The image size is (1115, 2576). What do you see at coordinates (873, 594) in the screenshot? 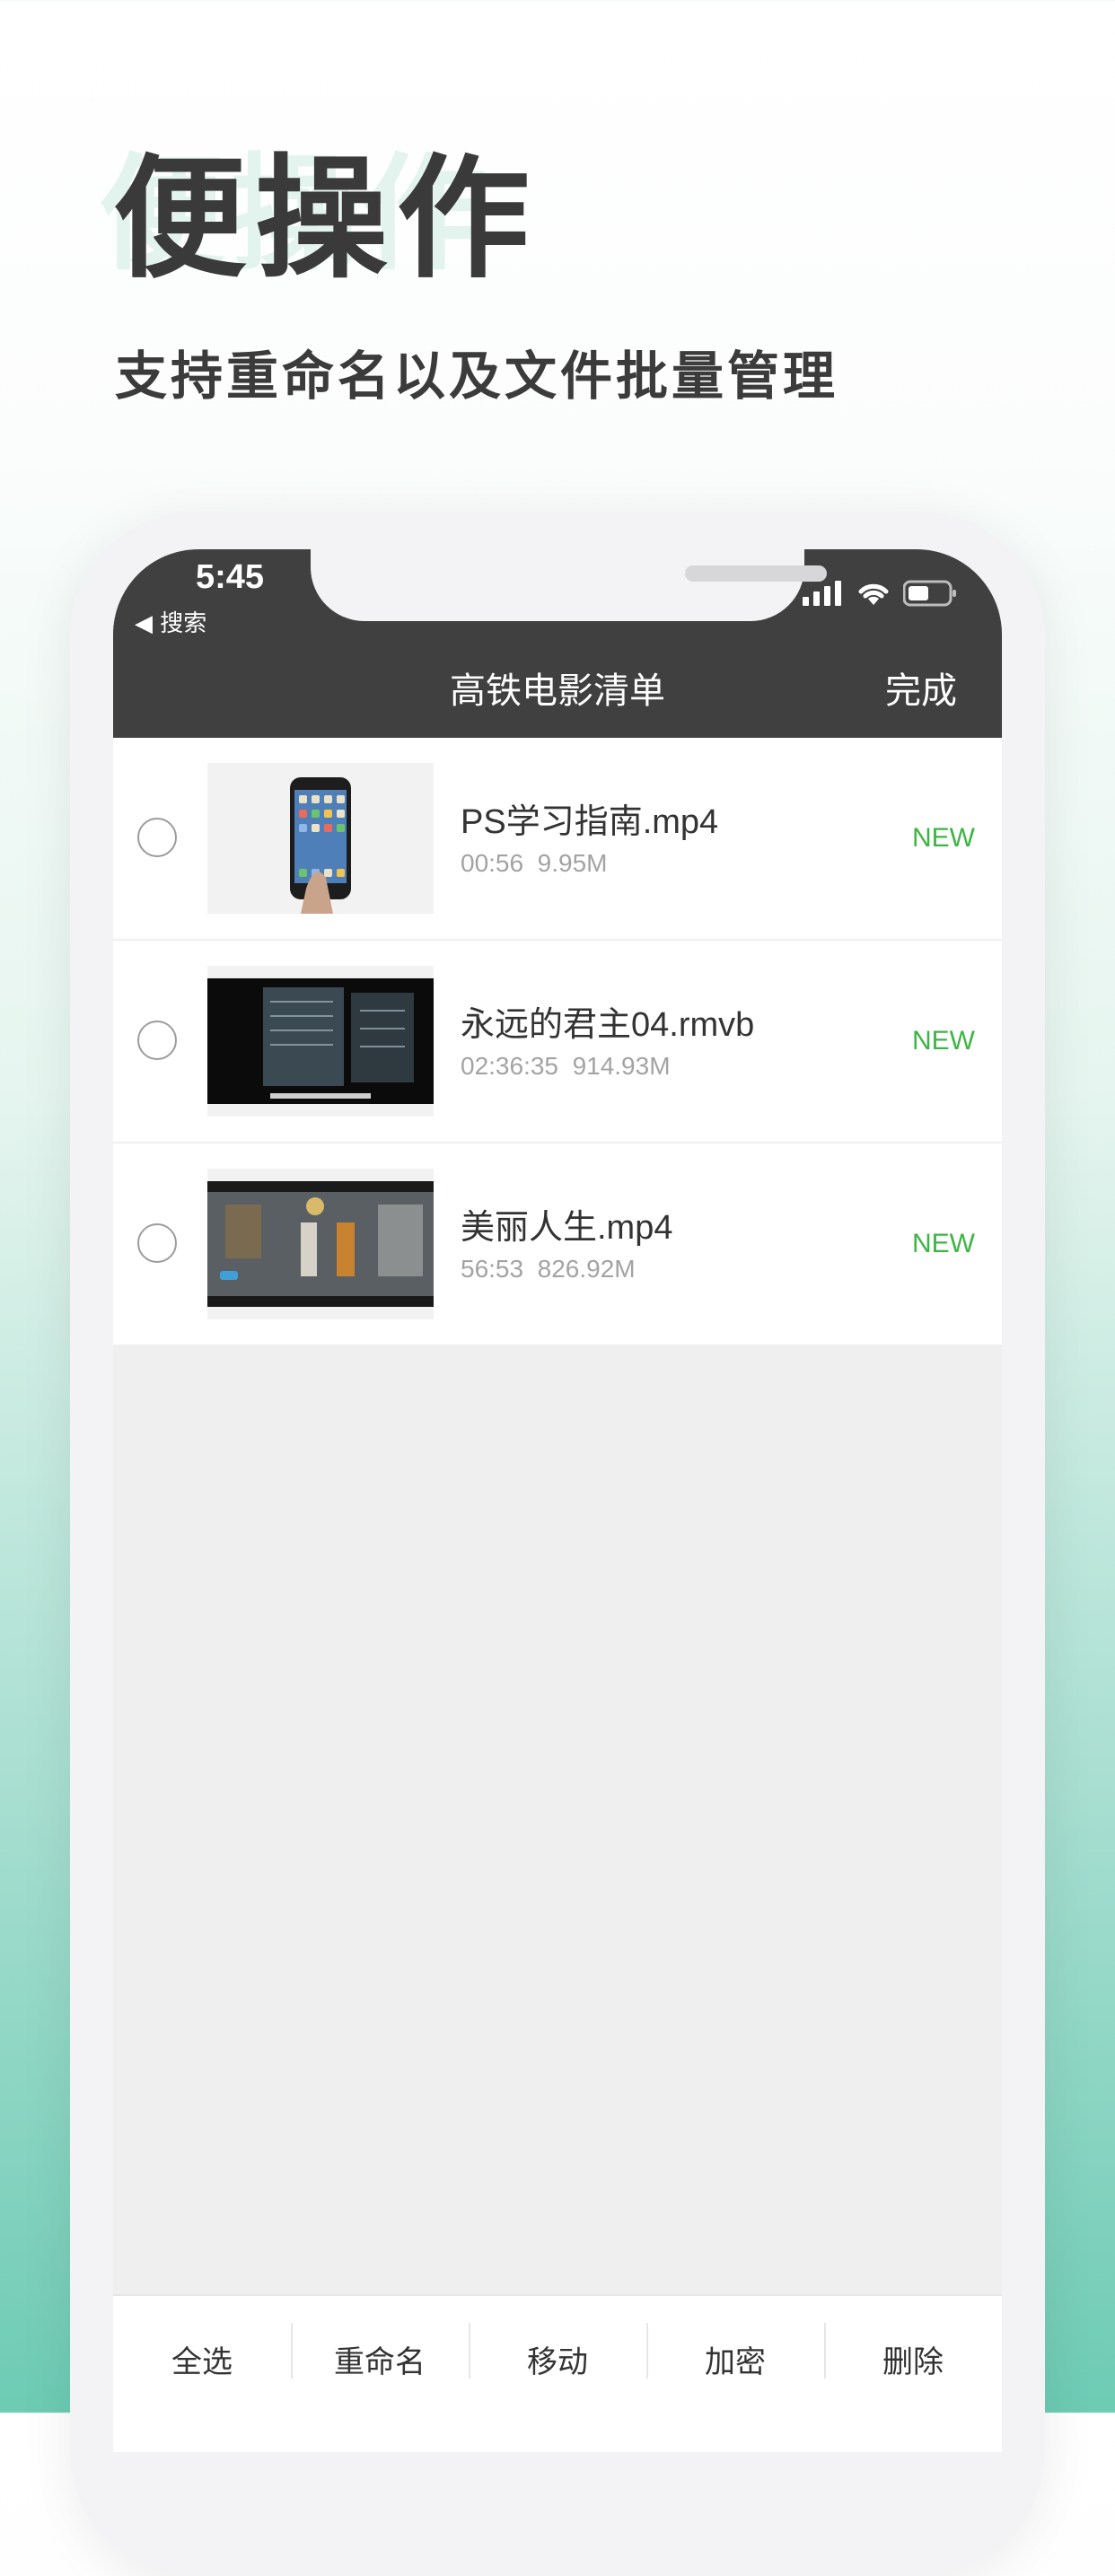
I see `wifi-icon` at bounding box center [873, 594].